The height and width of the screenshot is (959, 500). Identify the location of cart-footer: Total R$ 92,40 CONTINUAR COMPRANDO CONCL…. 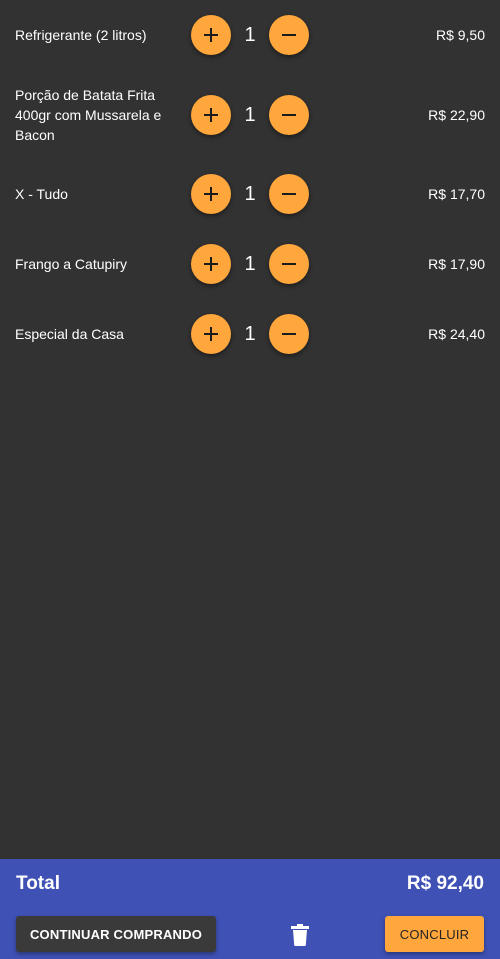
(250, 909).